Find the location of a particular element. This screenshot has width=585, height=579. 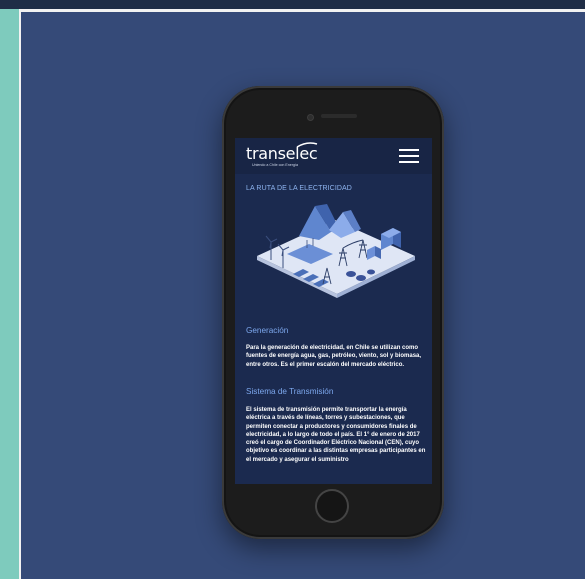

heading-sistema-transmision: Sistema de Transmisión is located at coordinates (290, 391).